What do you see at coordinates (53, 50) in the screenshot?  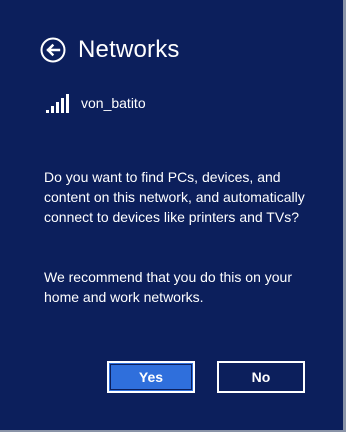 I see `back-arrow-icon` at bounding box center [53, 50].